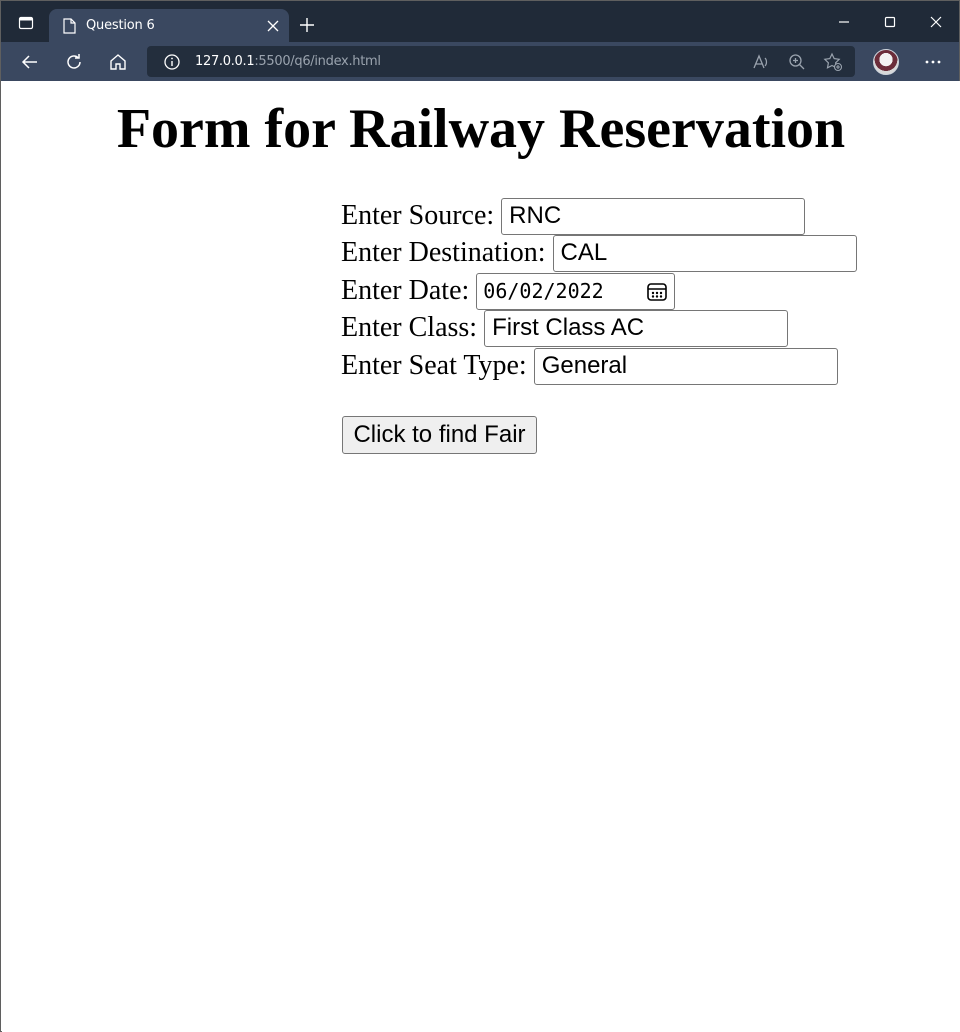 Image resolution: width=960 pixels, height=1032 pixels. I want to click on destination-label: Enter Destination:, so click(443, 252).